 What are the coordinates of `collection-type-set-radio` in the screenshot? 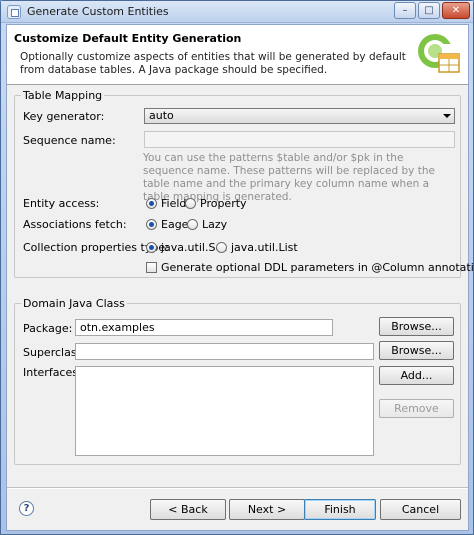 It's located at (151, 247).